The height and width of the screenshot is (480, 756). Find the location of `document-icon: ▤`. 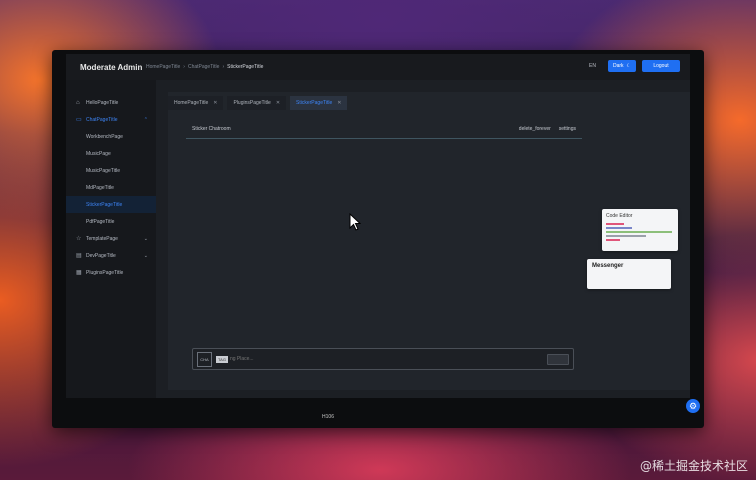

document-icon: ▤ is located at coordinates (79, 255).